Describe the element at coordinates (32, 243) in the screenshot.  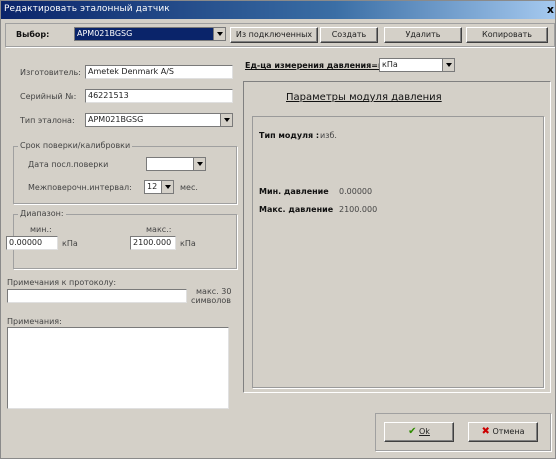
I see `min-field: 0.00000` at that location.